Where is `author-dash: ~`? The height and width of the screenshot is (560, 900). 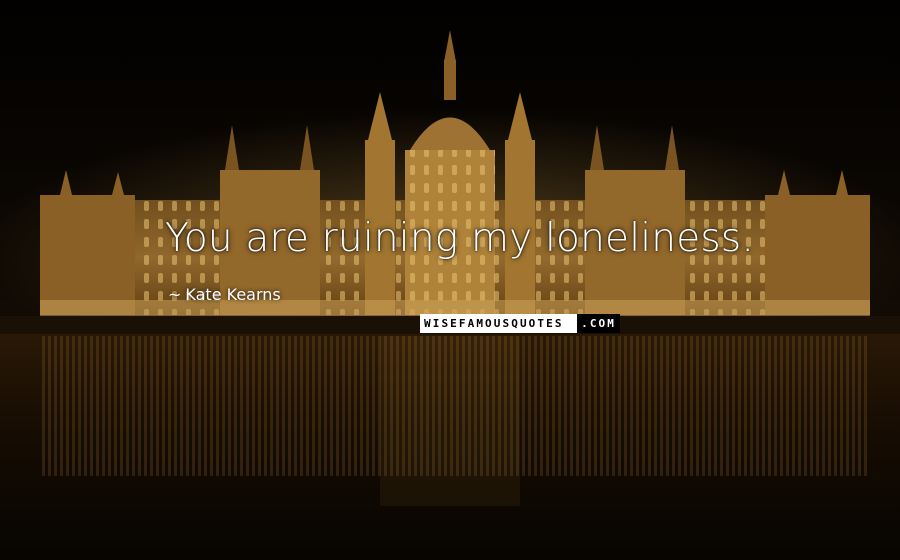 author-dash: ~ is located at coordinates (175, 294).